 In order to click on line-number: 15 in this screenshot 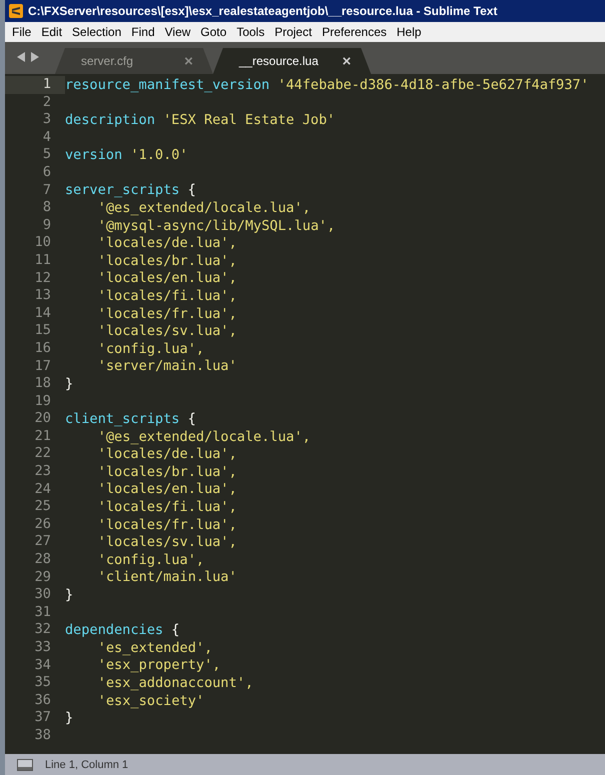, I will do `click(43, 331)`.